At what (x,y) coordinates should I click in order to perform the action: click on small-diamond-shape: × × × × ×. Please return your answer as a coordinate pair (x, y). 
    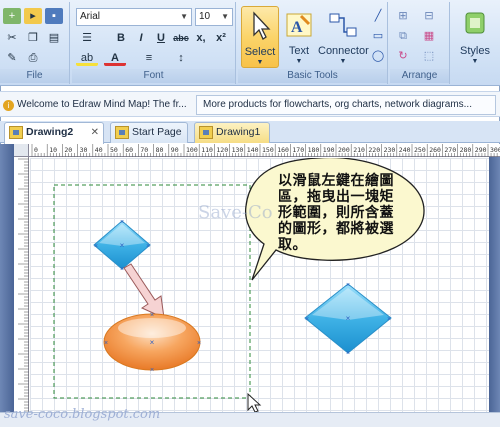
    Looking at the image, I should click on (122, 246).